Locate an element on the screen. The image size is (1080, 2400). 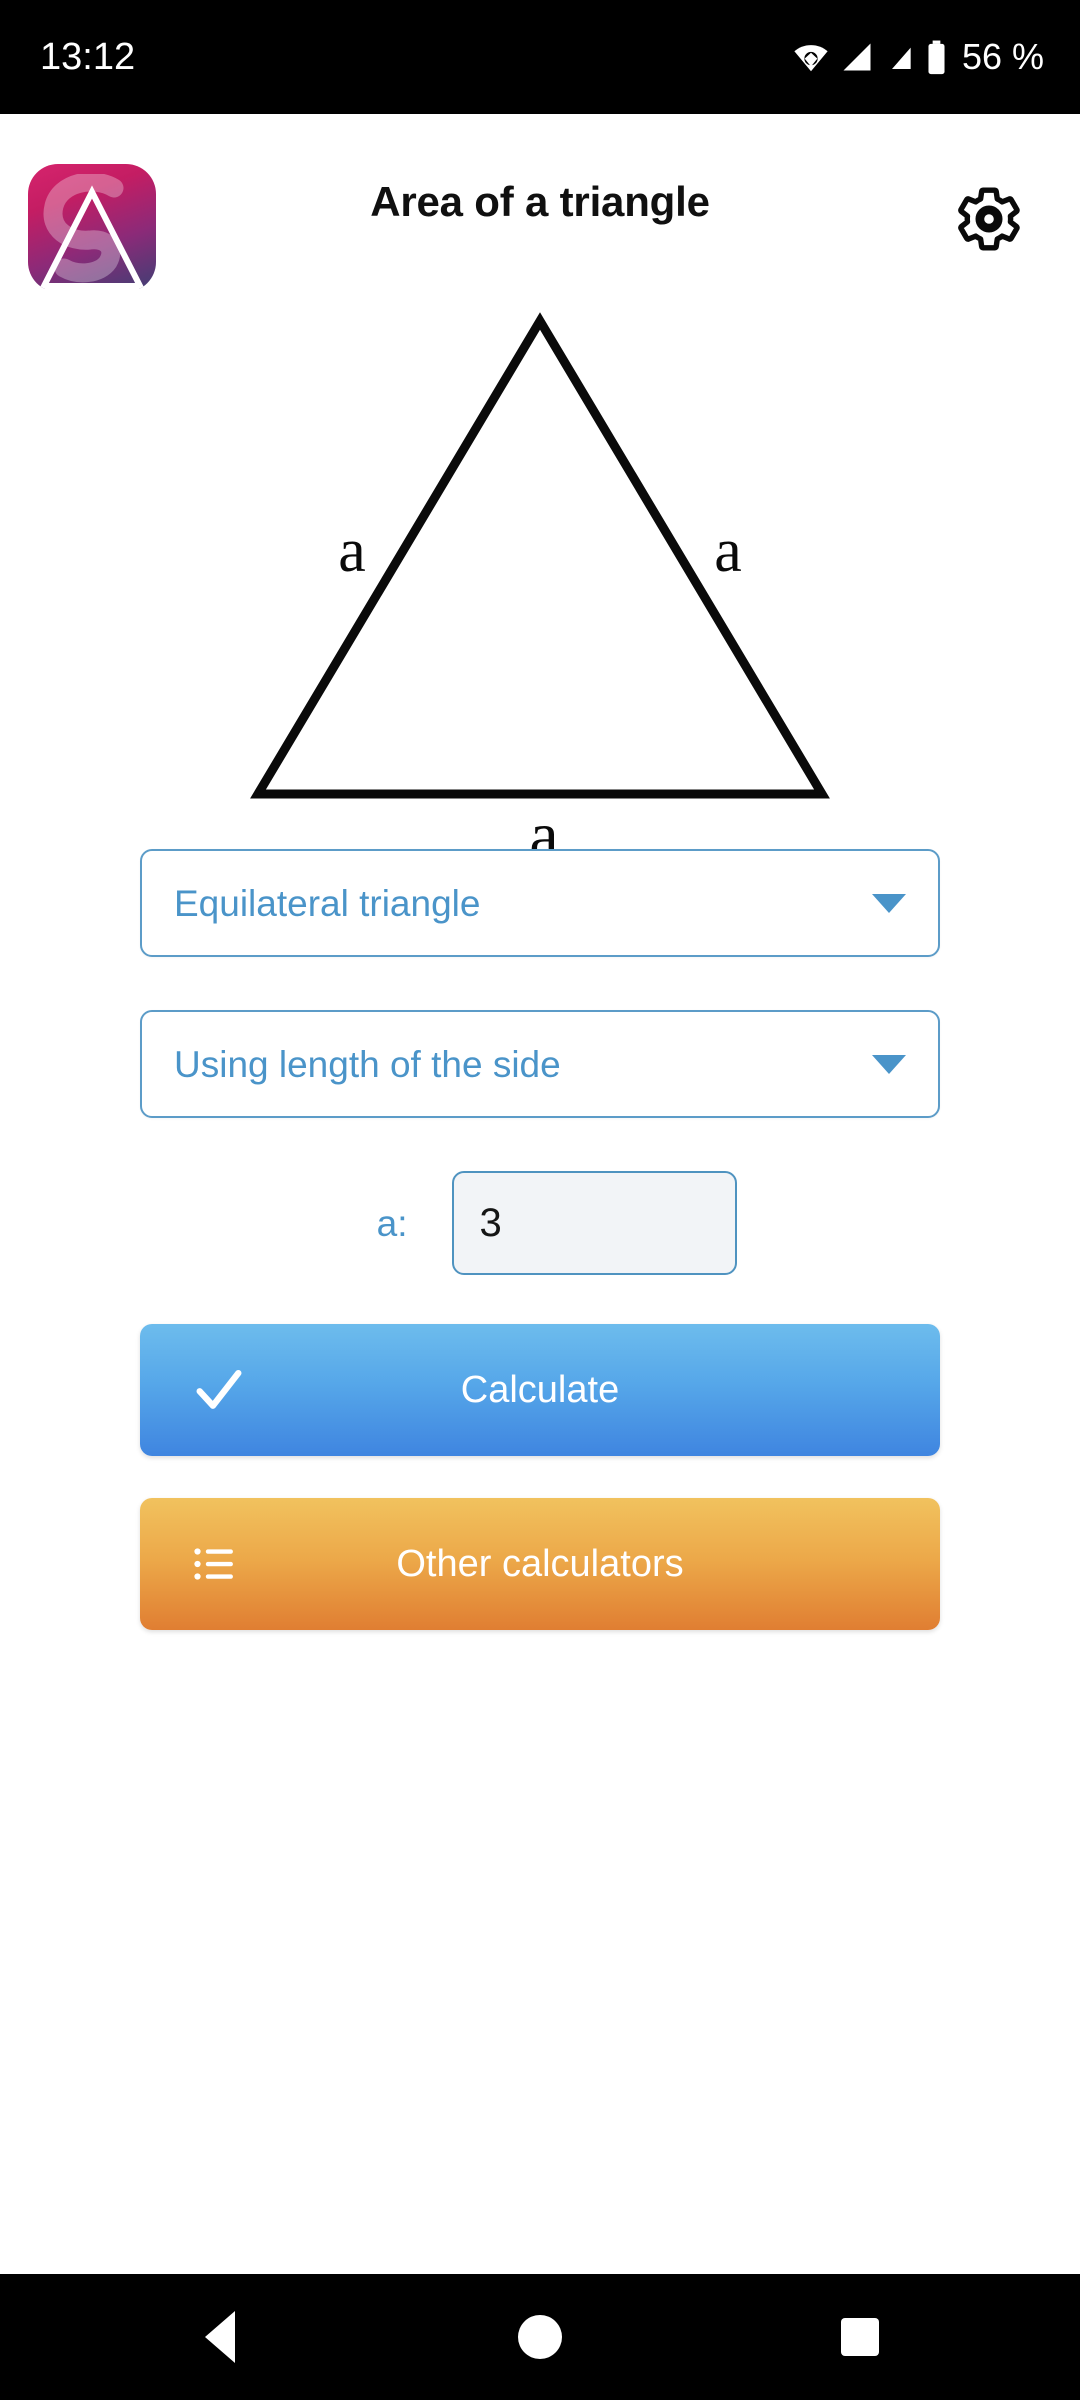
app-bar: Area of a triangle is located at coordinates (540, 203).